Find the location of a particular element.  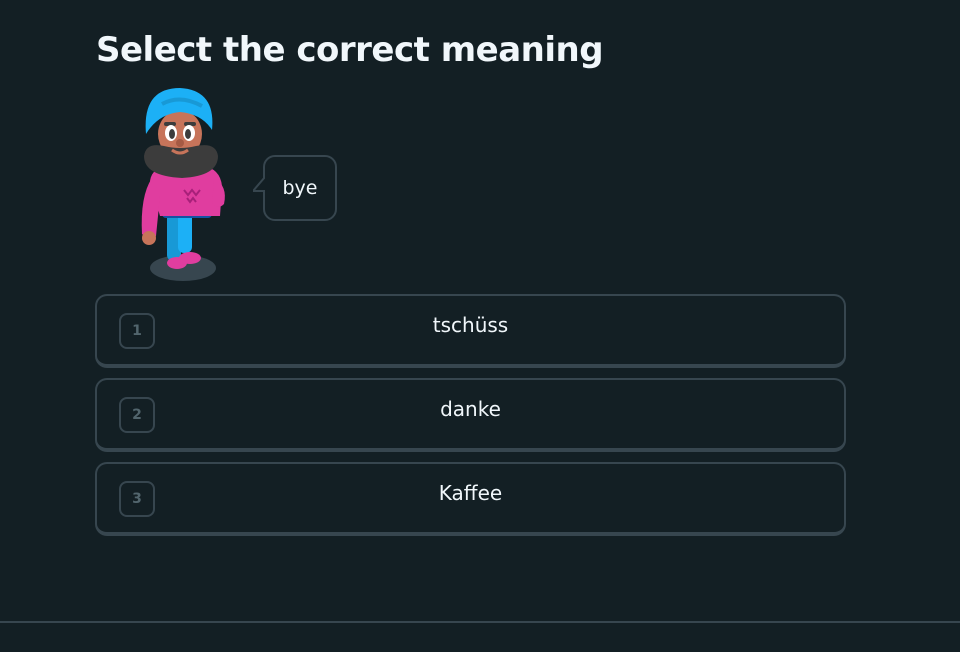

option-label: Kaffee is located at coordinates (470, 493).